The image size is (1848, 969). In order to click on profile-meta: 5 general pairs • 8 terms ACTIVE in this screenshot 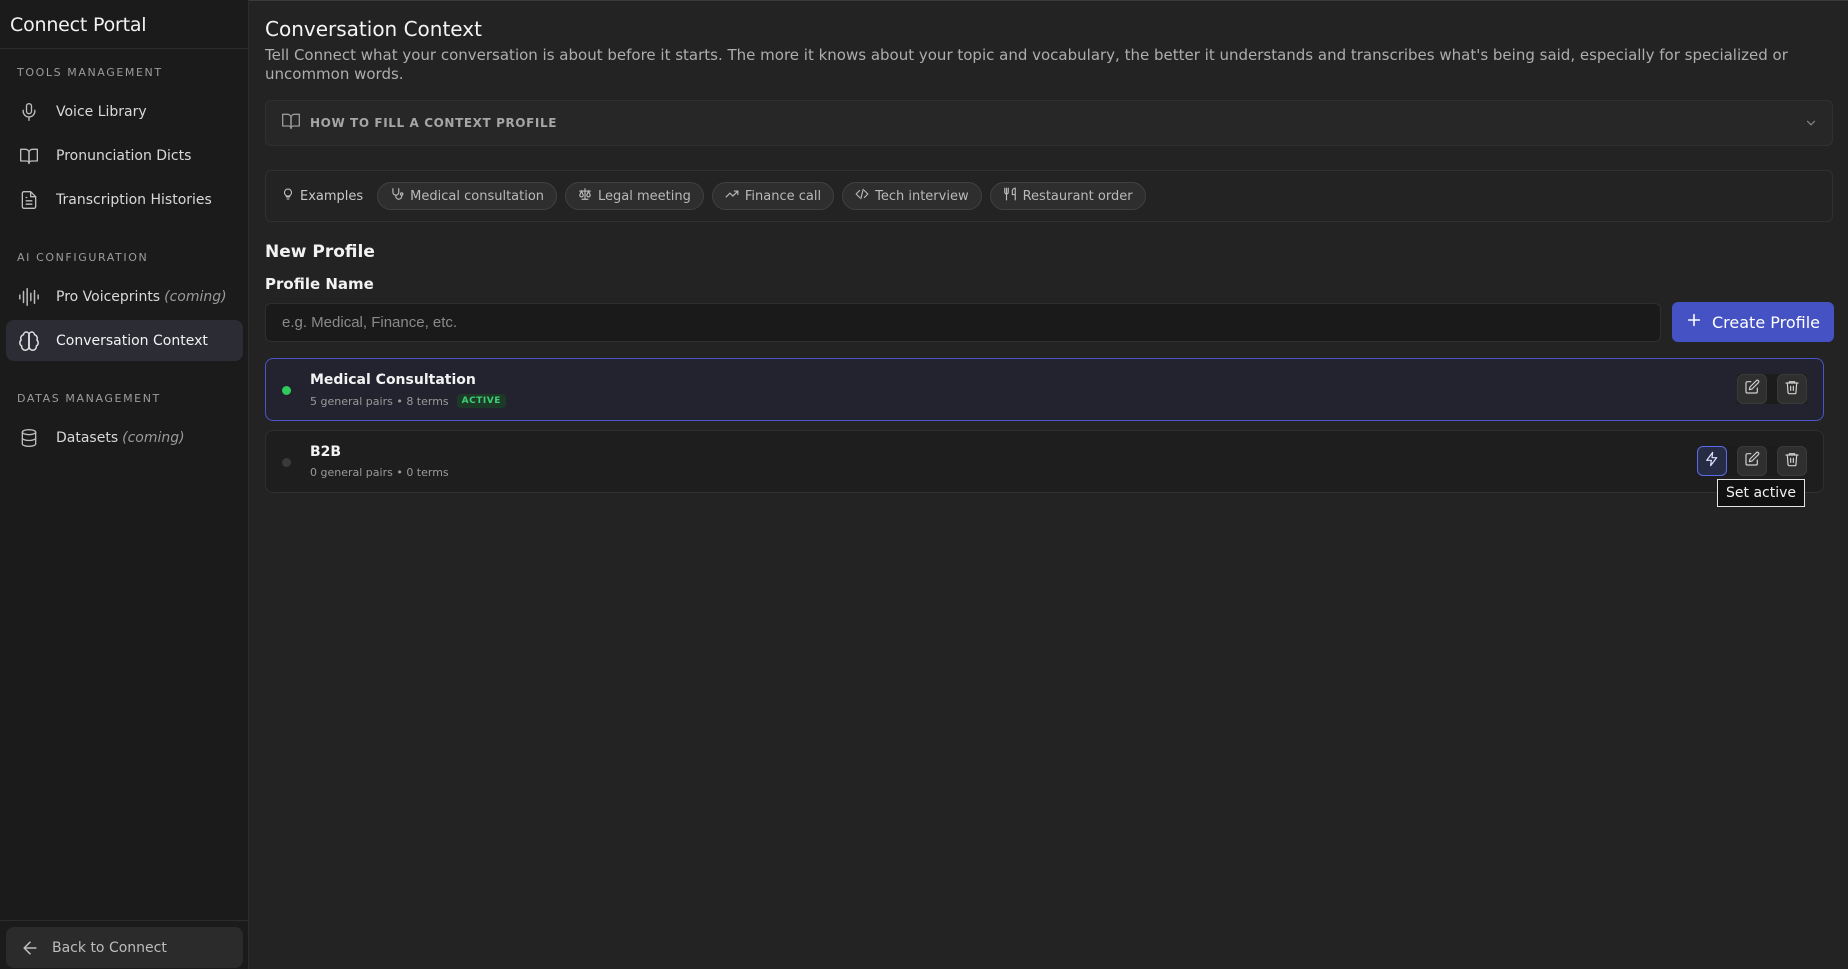, I will do `click(408, 401)`.